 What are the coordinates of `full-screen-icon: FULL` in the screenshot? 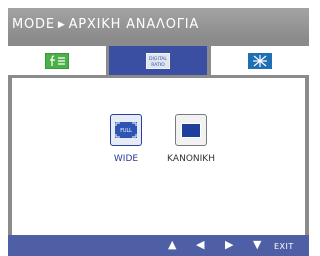 It's located at (126, 130).